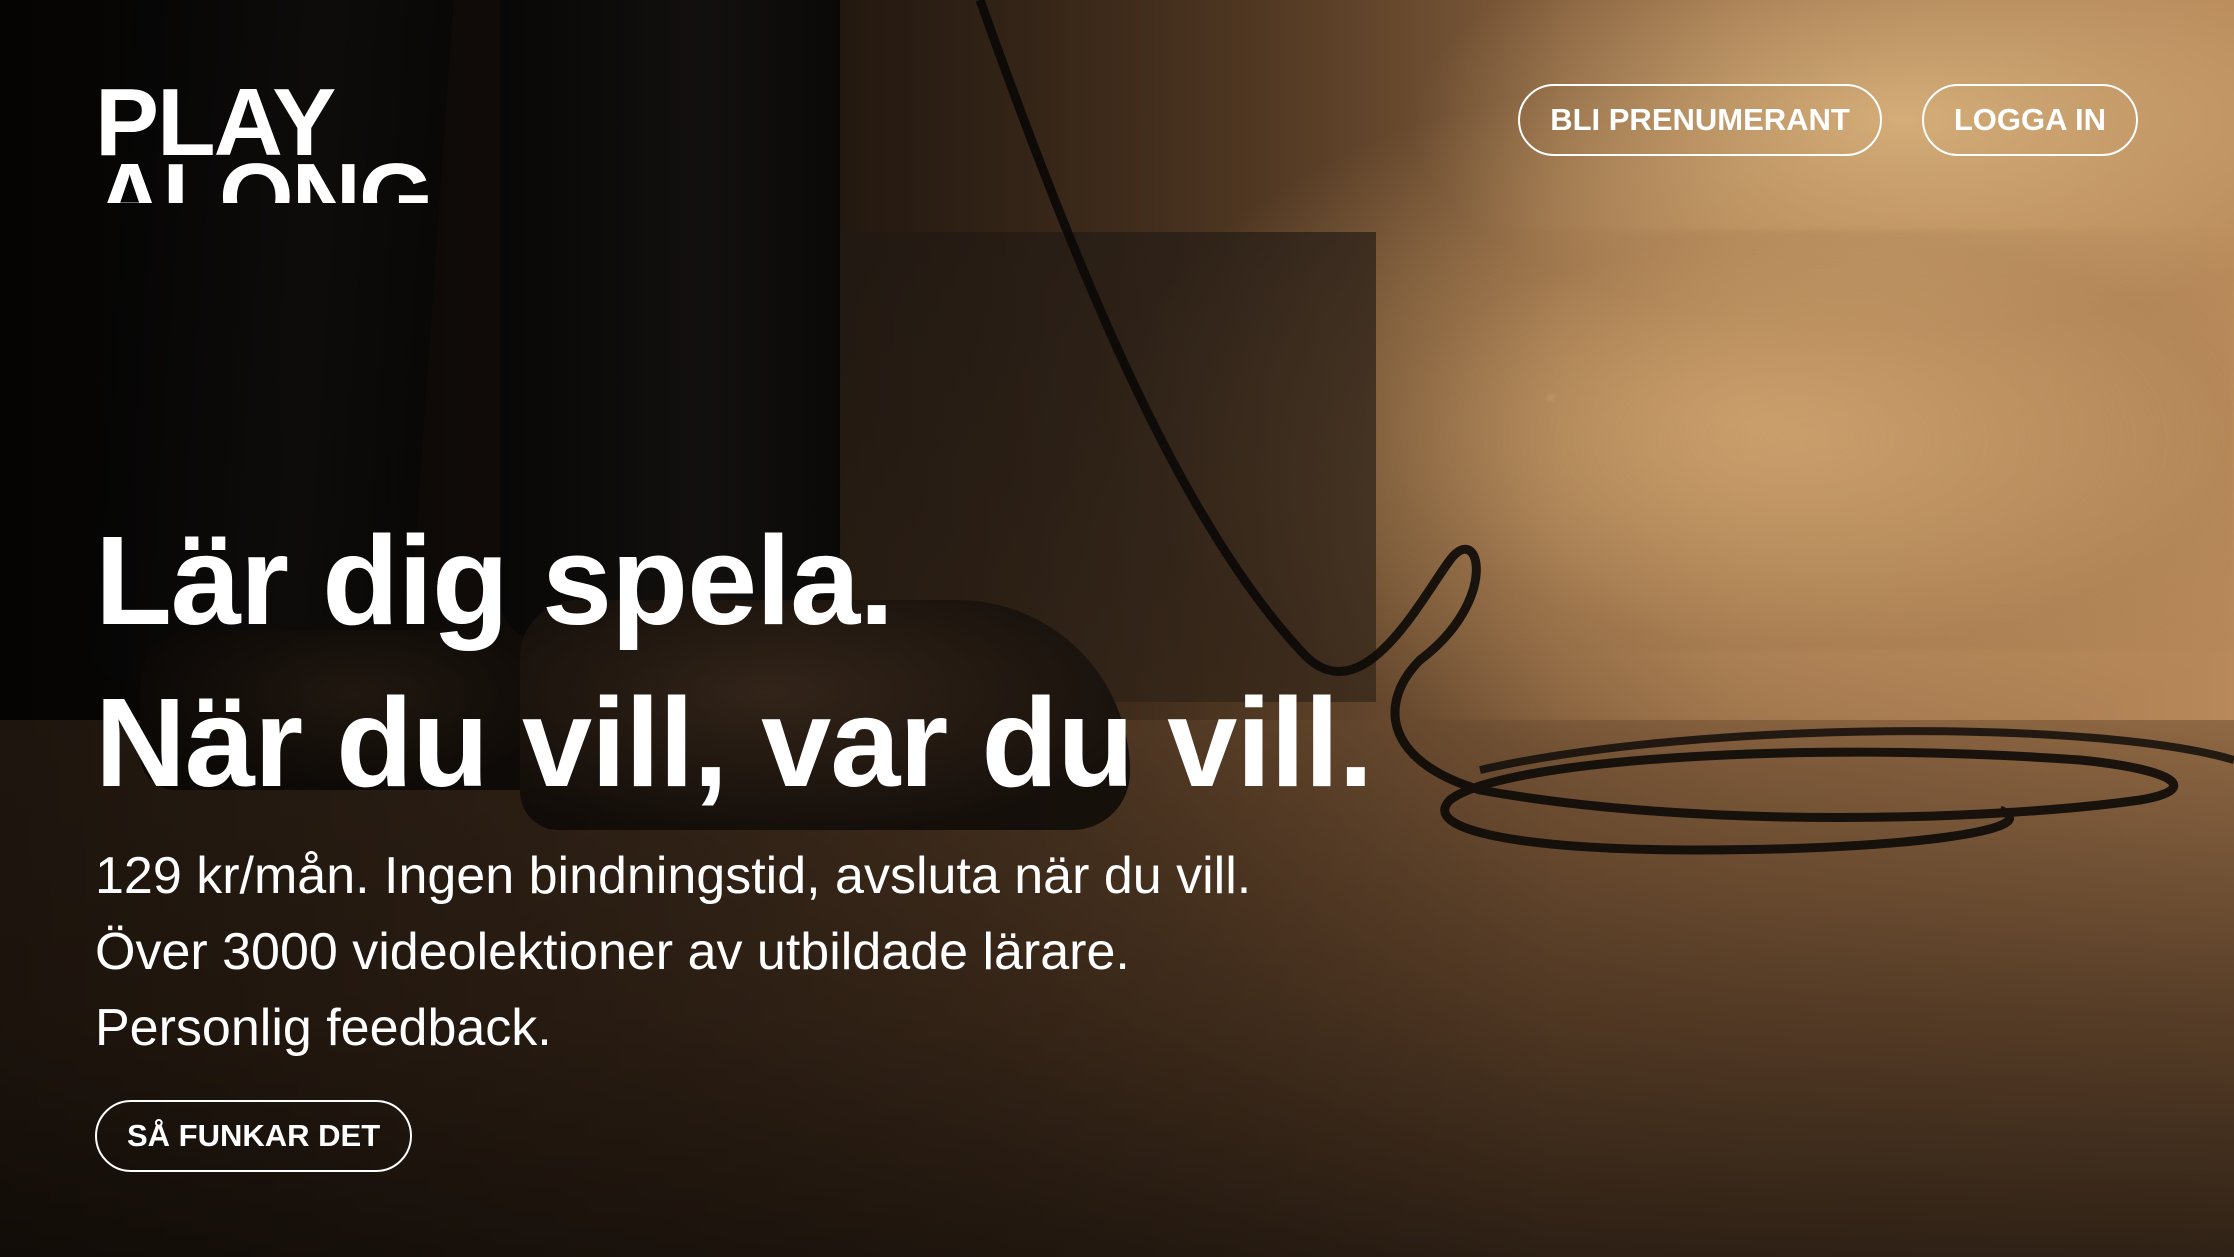  Describe the element at coordinates (263, 182) in the screenshot. I see `logo-line-2: ALONG` at that location.